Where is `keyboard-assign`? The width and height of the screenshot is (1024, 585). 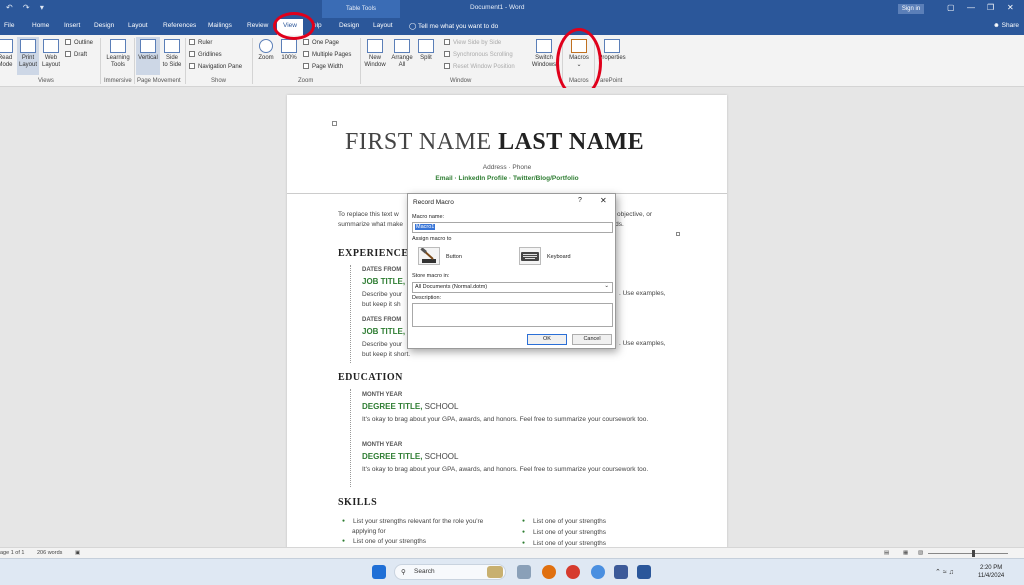 keyboard-assign is located at coordinates (530, 256).